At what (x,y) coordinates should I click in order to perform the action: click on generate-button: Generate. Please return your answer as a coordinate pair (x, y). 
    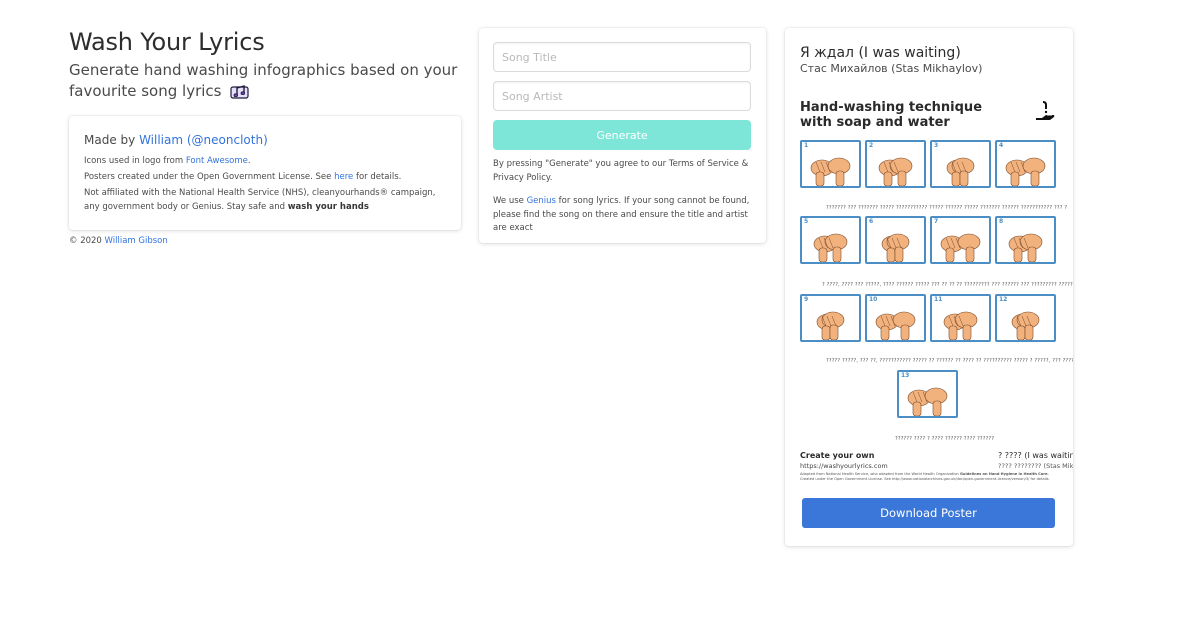
    Looking at the image, I should click on (622, 135).